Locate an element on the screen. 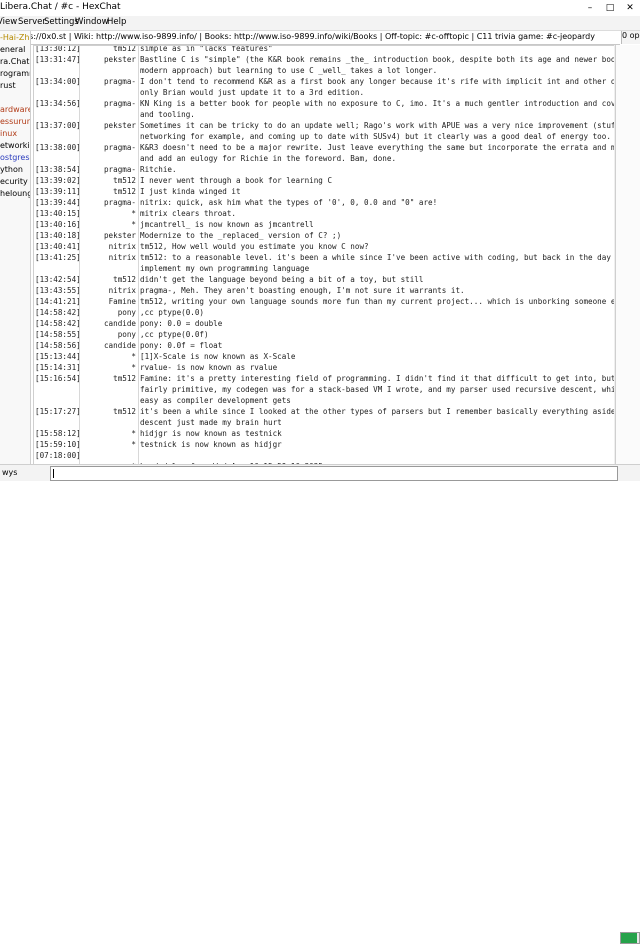  timestamp: [13:40:18] is located at coordinates (58, 235).